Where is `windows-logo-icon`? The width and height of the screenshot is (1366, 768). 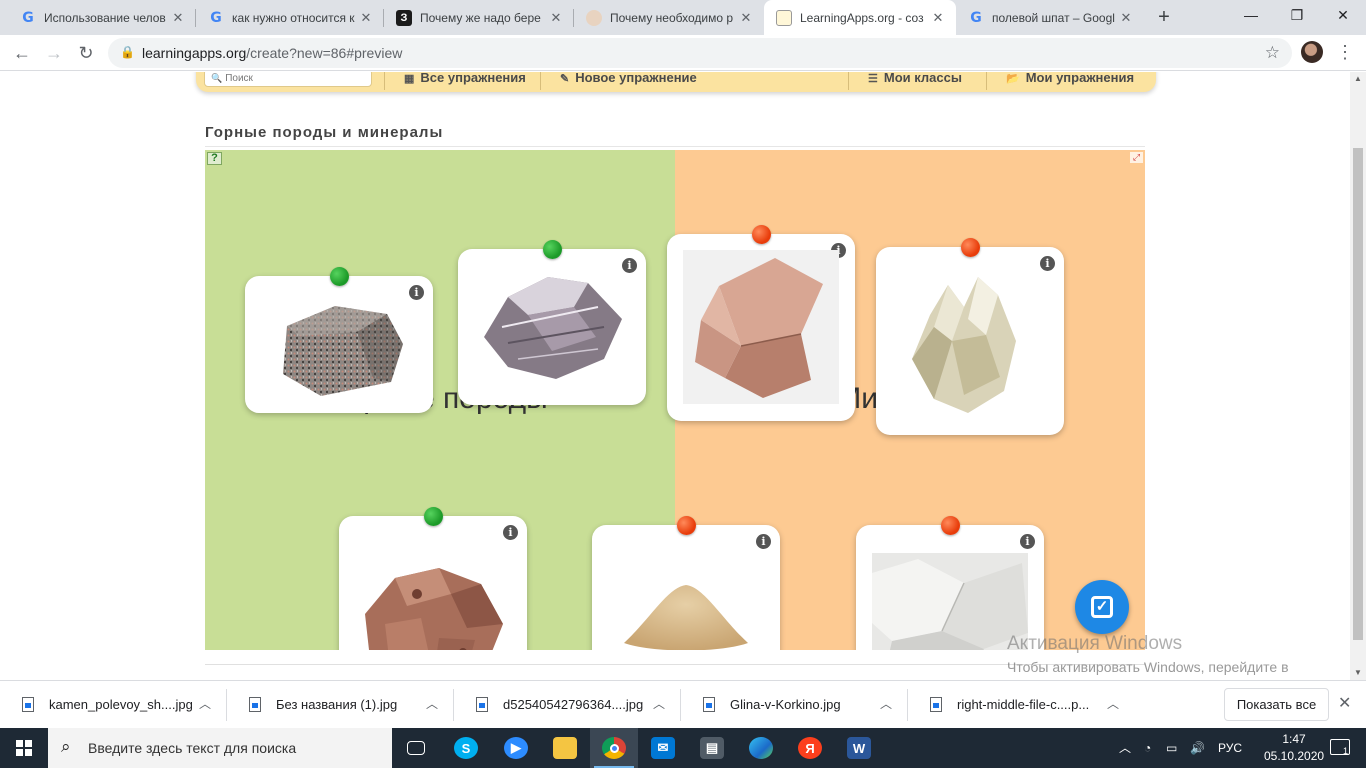
windows-logo-icon is located at coordinates (24, 748).